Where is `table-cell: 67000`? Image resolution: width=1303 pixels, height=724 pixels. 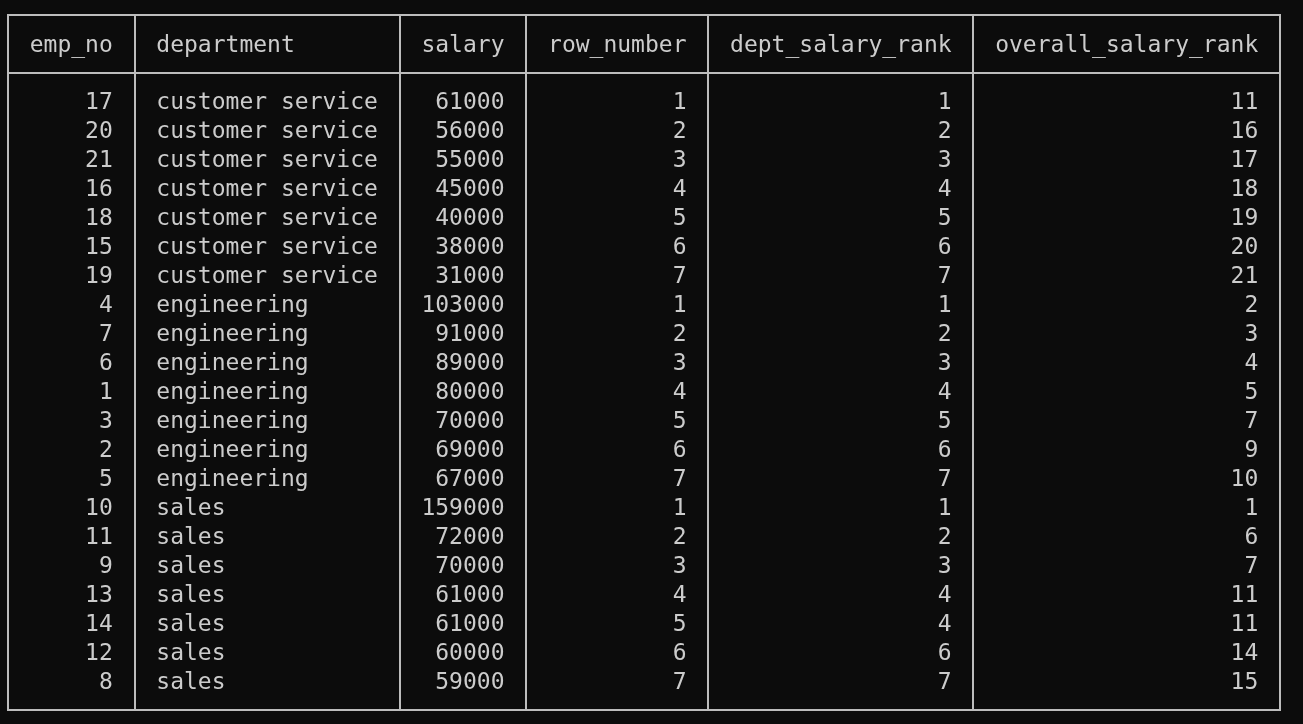 table-cell: 67000 is located at coordinates (470, 478).